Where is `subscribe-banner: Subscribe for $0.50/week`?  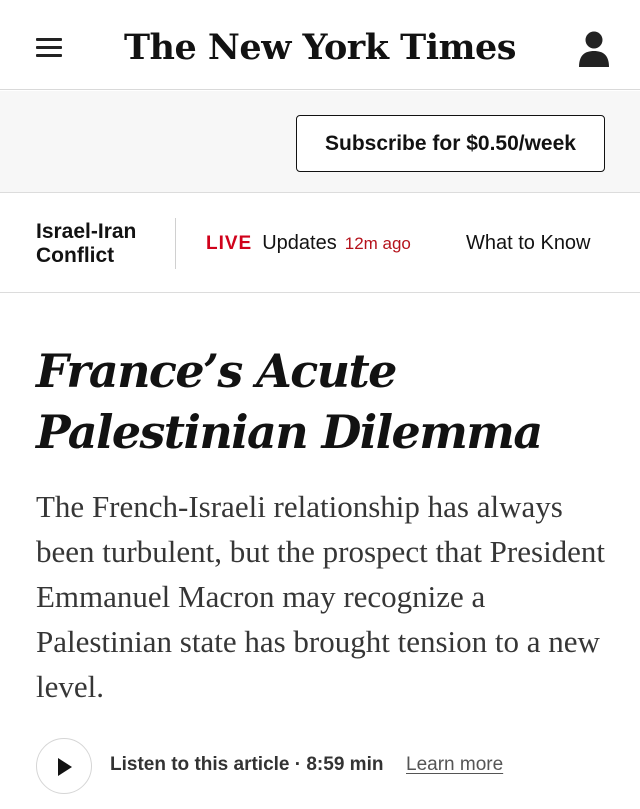 subscribe-banner: Subscribe for $0.50/week is located at coordinates (320, 142).